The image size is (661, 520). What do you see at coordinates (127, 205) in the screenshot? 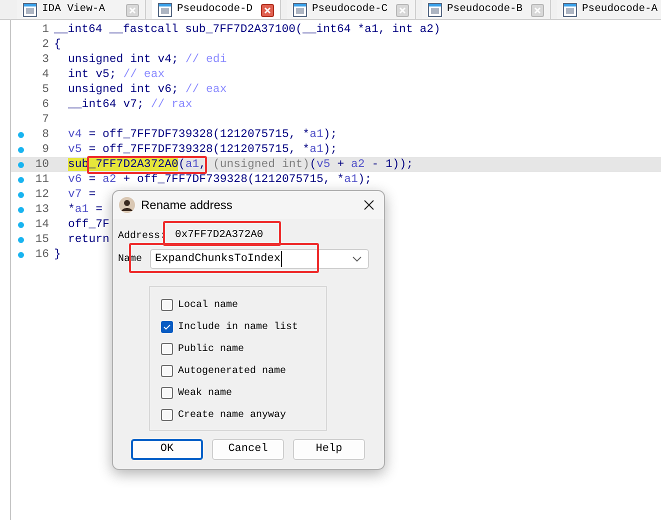
I see `avatar-icon` at bounding box center [127, 205].